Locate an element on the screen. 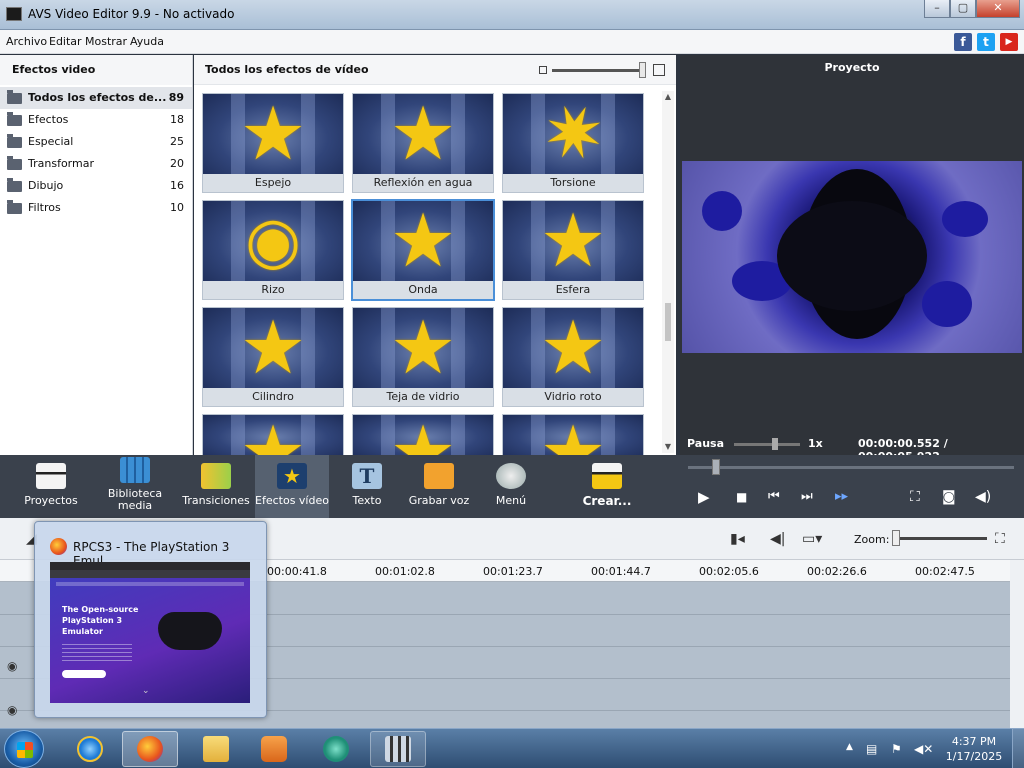 This screenshot has height=768, width=1024. category-all: Todos los efectos de... 89 is located at coordinates (96, 98).